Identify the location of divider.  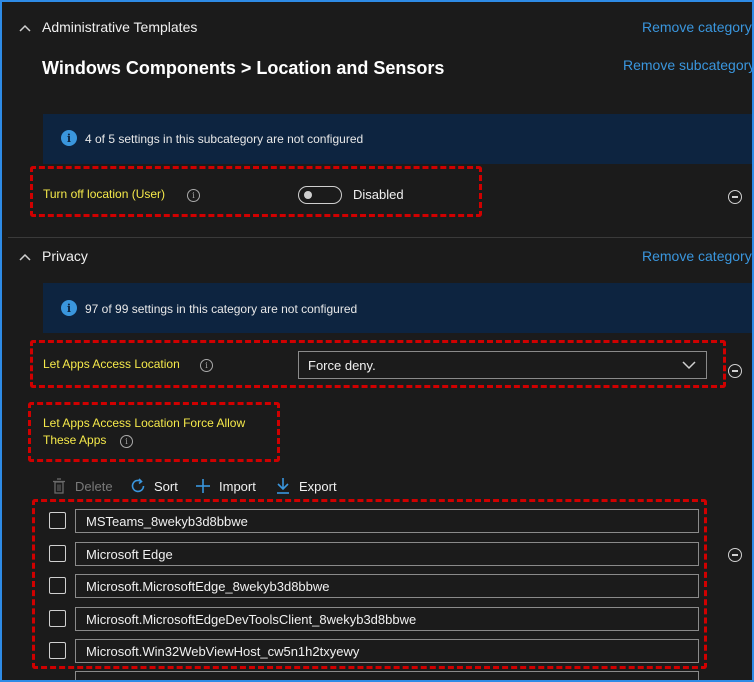
(380, 237).